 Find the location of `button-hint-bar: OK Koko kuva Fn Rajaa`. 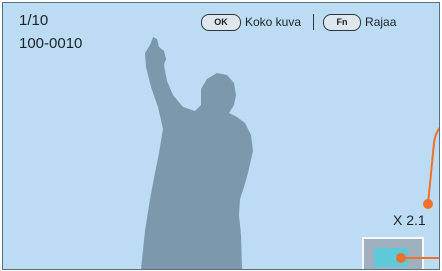

button-hint-bar: OK Koko kuva Fn Rajaa is located at coordinates (298, 22).